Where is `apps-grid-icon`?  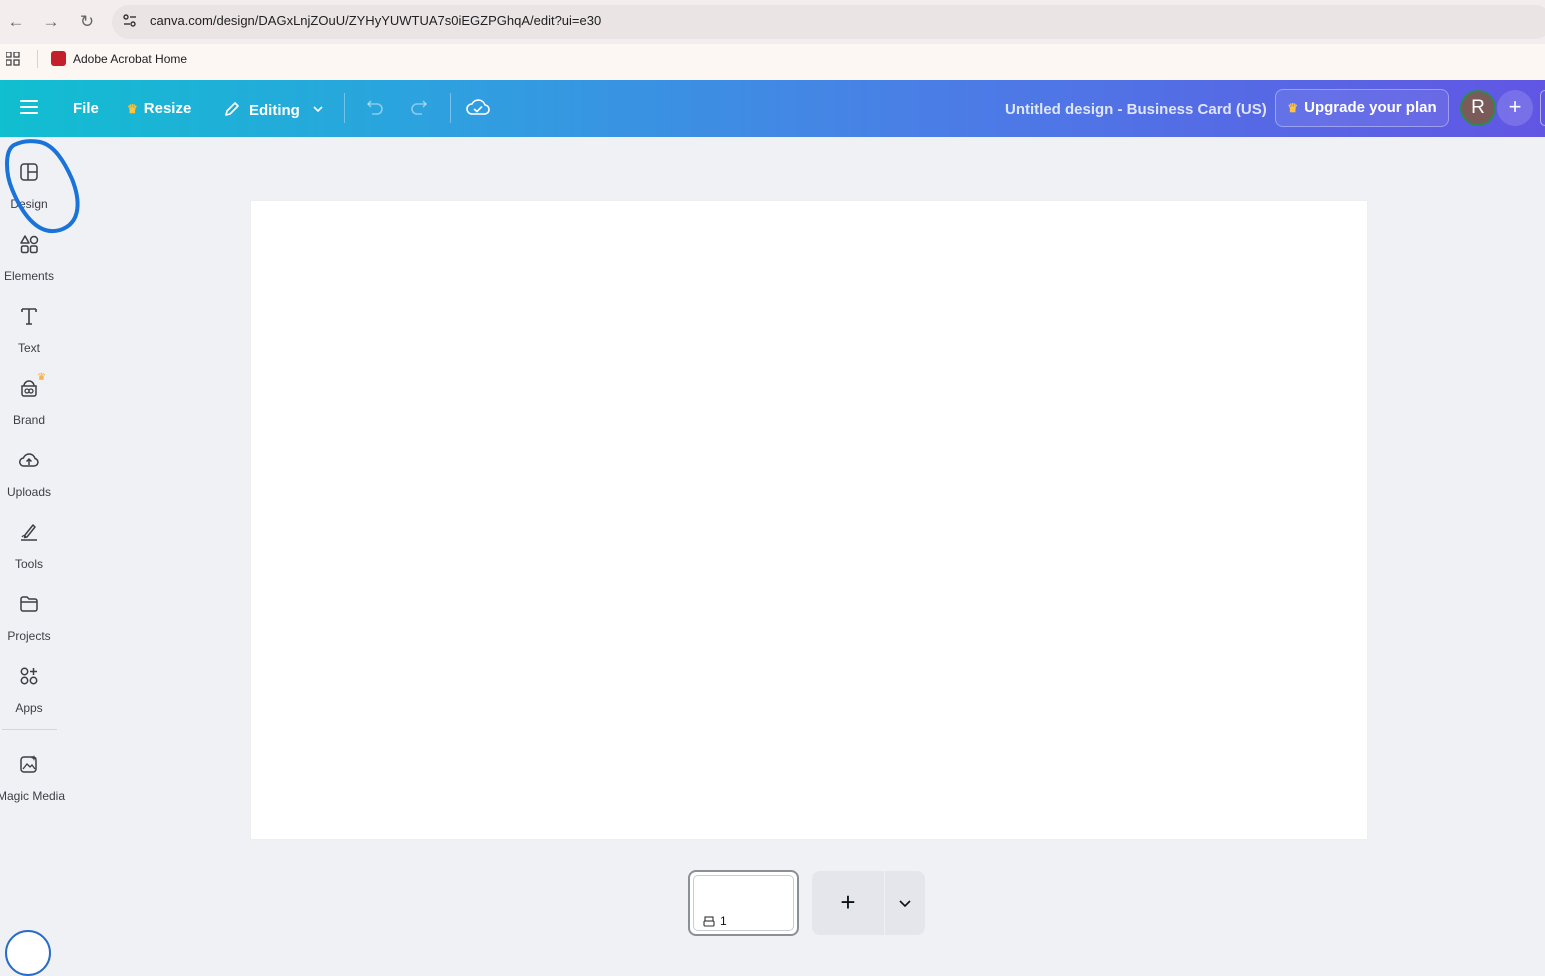
apps-grid-icon is located at coordinates (13, 59).